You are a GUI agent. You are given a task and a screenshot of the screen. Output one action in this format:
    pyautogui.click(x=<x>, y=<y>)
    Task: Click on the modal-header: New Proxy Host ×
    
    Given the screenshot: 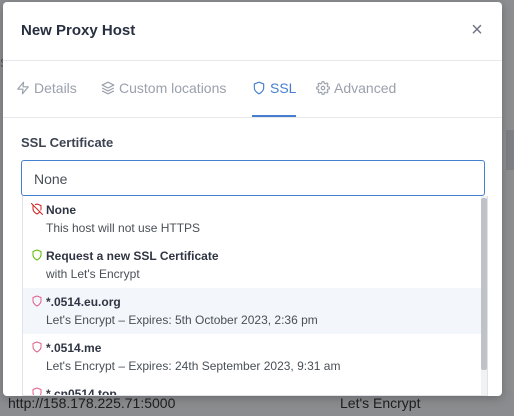 What is the action you would take?
    pyautogui.click(x=252, y=31)
    